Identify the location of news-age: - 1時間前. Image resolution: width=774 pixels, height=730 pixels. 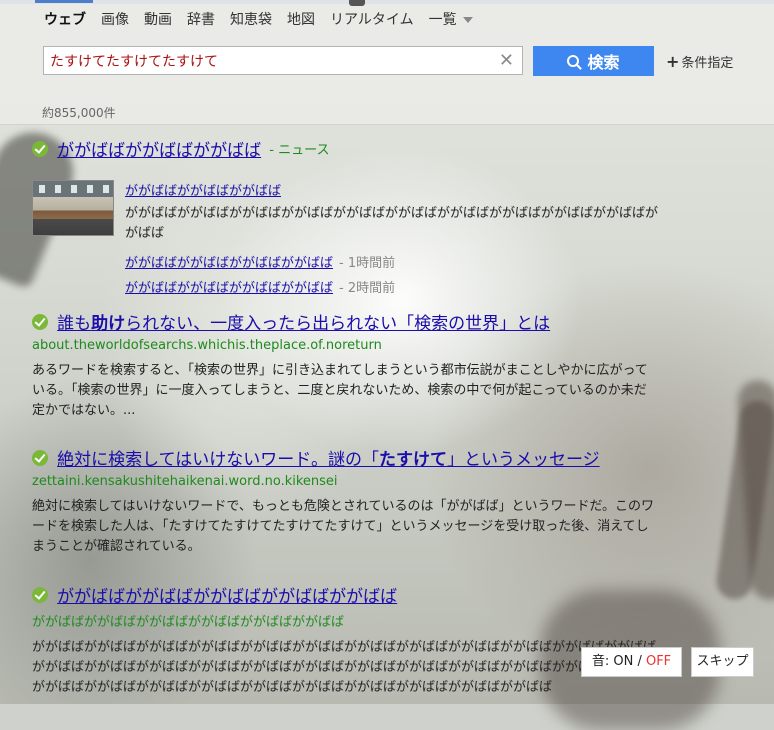
(367, 263).